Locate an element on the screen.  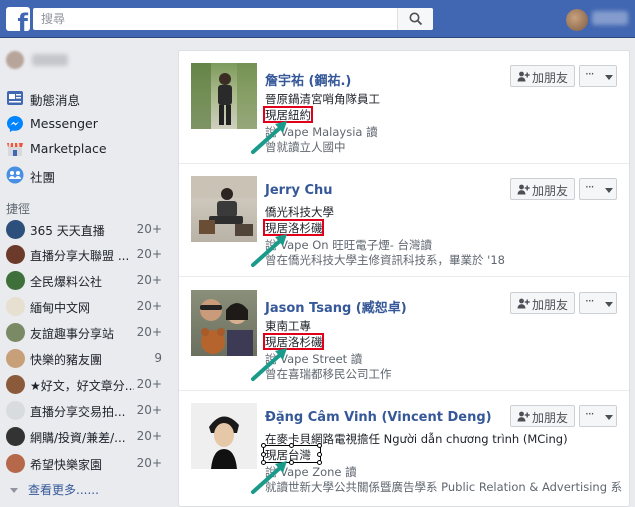
facebook-logo-icon: f is located at coordinates (18, 19).